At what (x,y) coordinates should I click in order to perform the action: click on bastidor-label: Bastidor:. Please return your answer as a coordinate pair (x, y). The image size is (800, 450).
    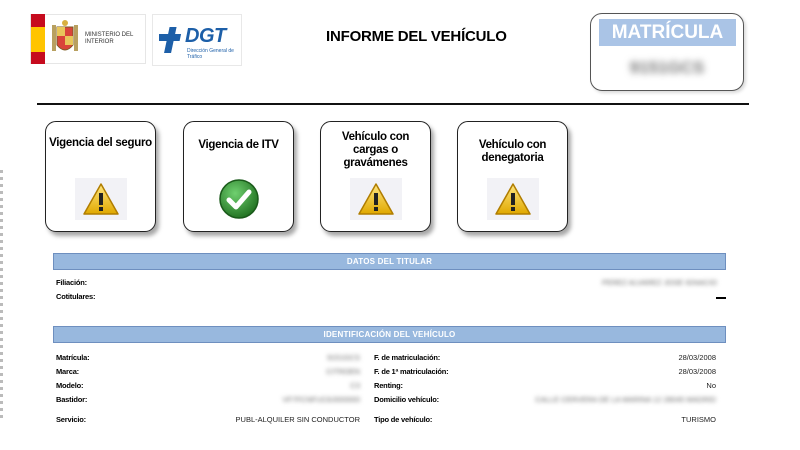
    Looking at the image, I should click on (72, 399).